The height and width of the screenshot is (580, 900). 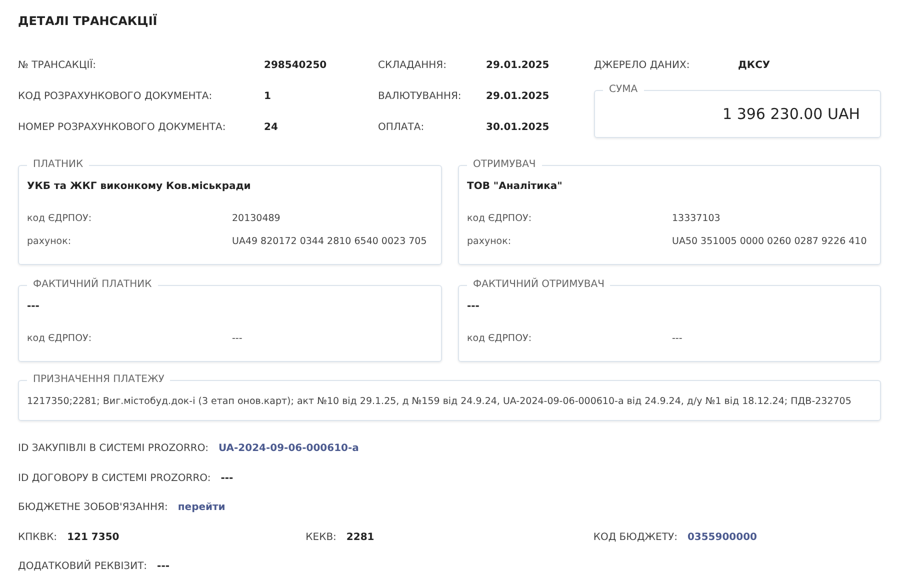 What do you see at coordinates (413, 65) in the screenshot?
I see `field-label: СКЛАДАННЯ:` at bounding box center [413, 65].